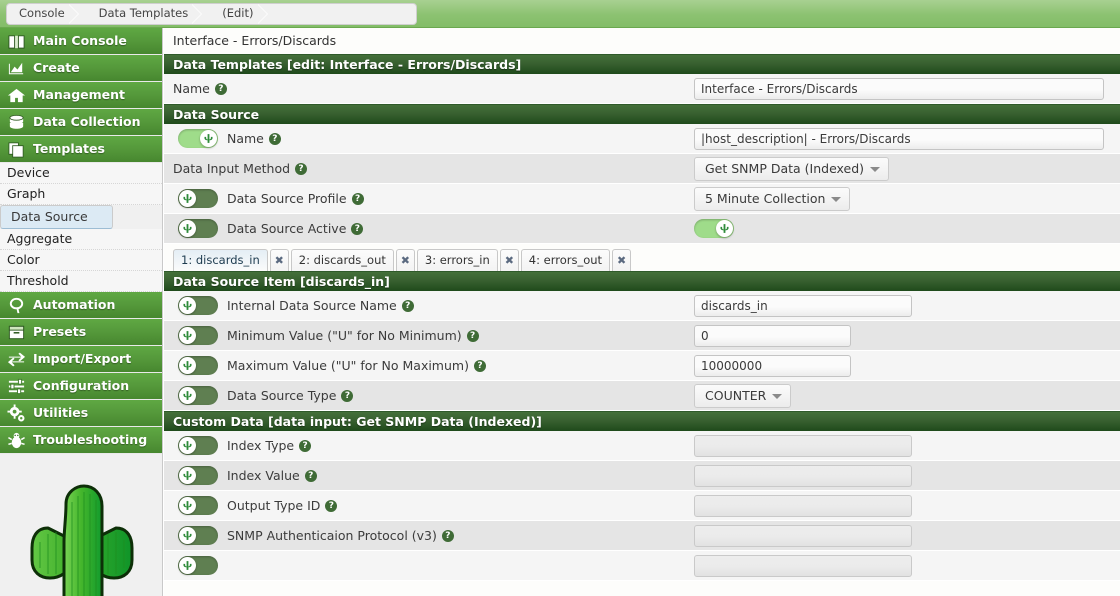 This screenshot has width=1120, height=596. What do you see at coordinates (16, 305) in the screenshot?
I see `lasso-icon` at bounding box center [16, 305].